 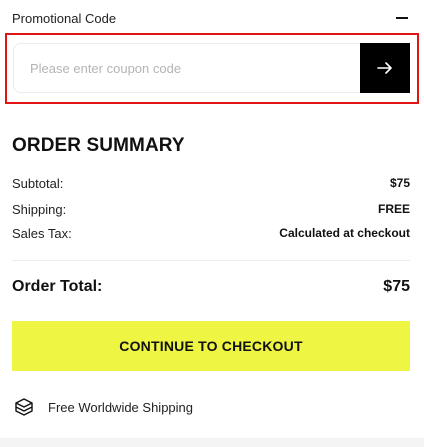 What do you see at coordinates (211, 209) in the screenshot?
I see `shipping-row: Shipping: FREE` at bounding box center [211, 209].